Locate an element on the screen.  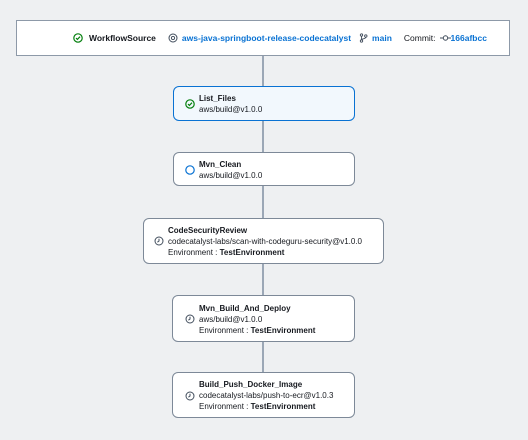
action-name: Build_Push_Docker_Image is located at coordinates (251, 384).